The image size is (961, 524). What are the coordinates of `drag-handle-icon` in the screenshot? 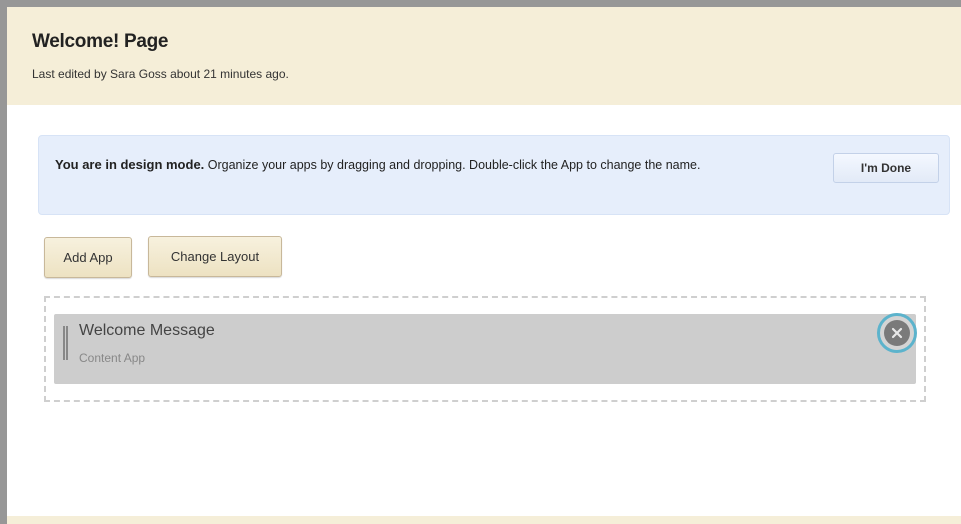 It's located at (65, 343).